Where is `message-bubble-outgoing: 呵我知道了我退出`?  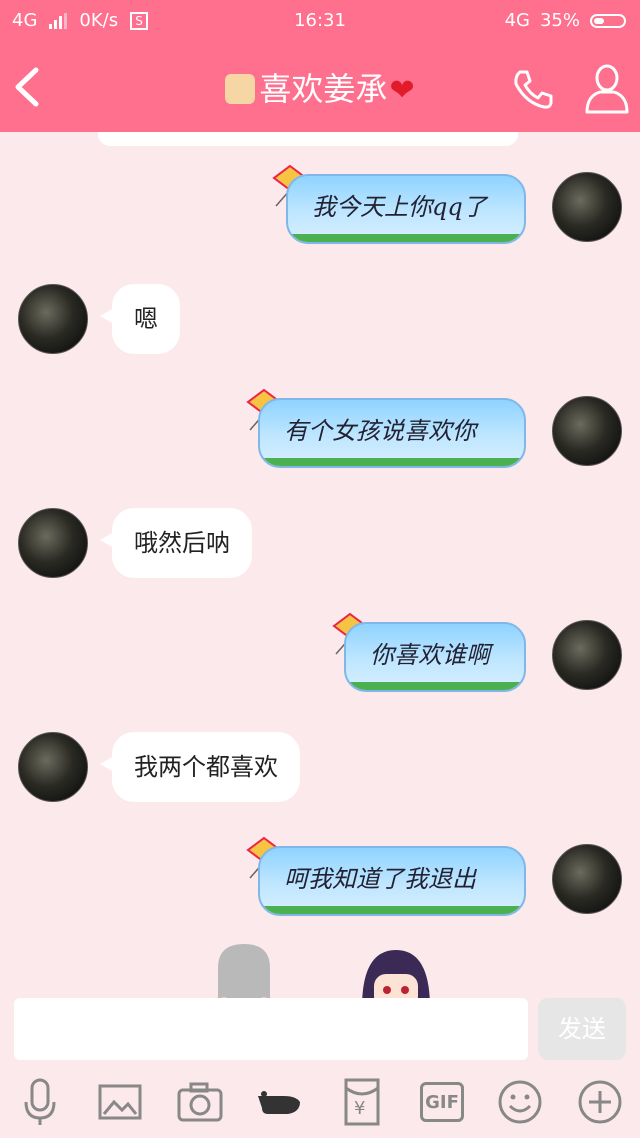
message-bubble-outgoing: 呵我知道了我退出 is located at coordinates (392, 881).